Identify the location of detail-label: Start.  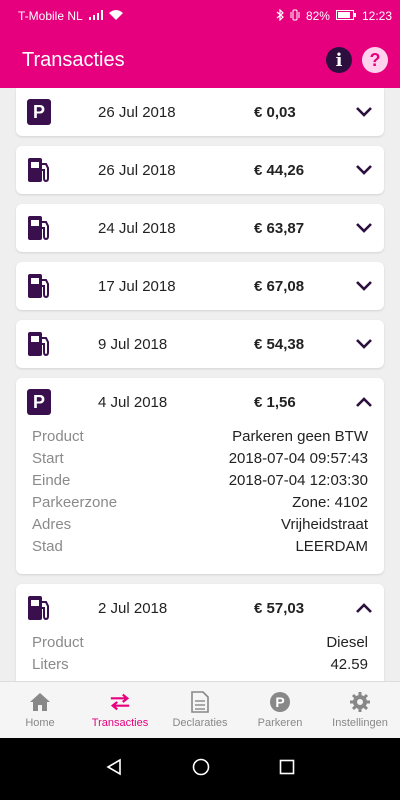
(48, 458).